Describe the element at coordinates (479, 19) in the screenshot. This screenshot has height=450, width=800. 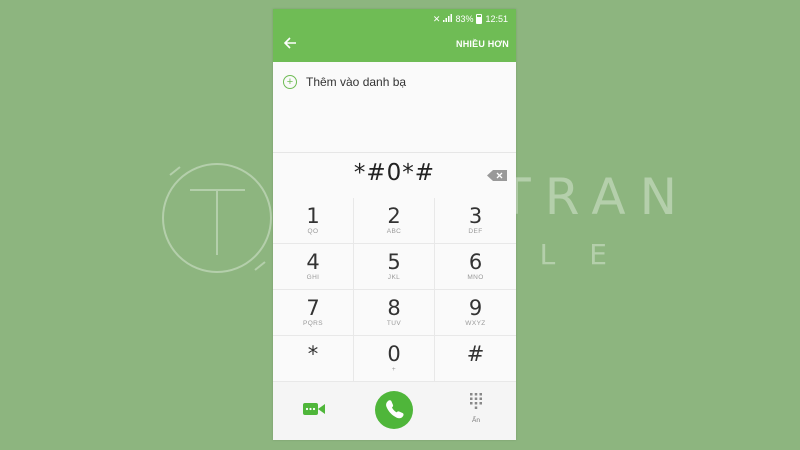
I see `battery-icon` at that location.